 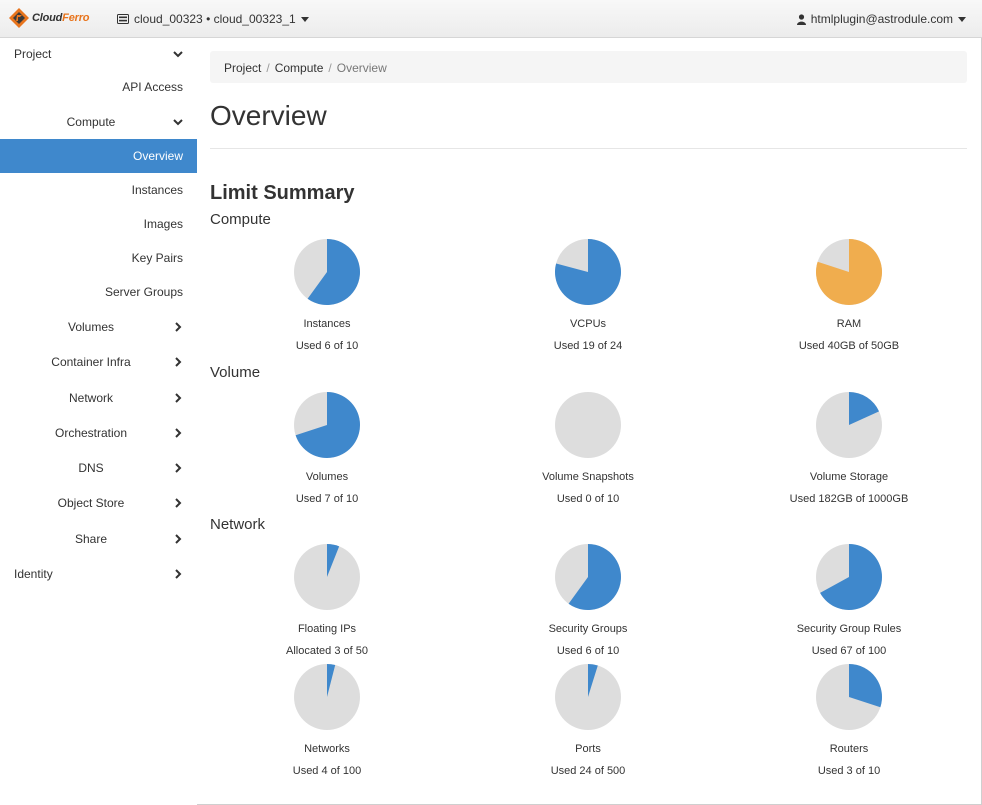 I want to click on pie-chart-instances: Instances Used 6 of 10, so click(x=327, y=295).